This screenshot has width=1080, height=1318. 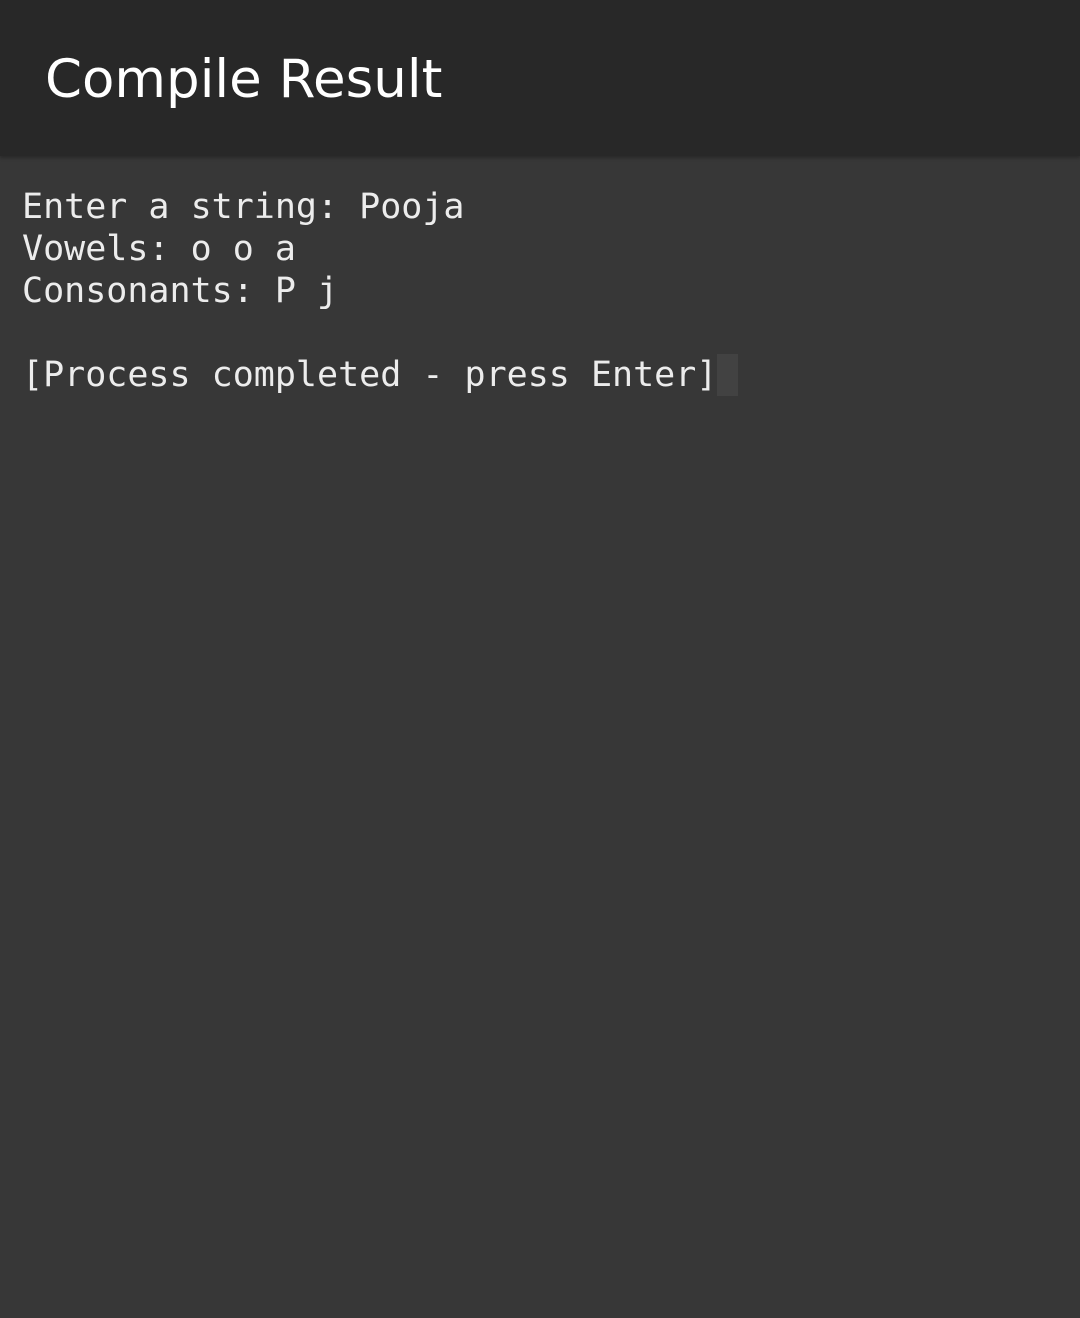 I want to click on output-line-input-prompt: Enter a string: Pooja, so click(x=243, y=207).